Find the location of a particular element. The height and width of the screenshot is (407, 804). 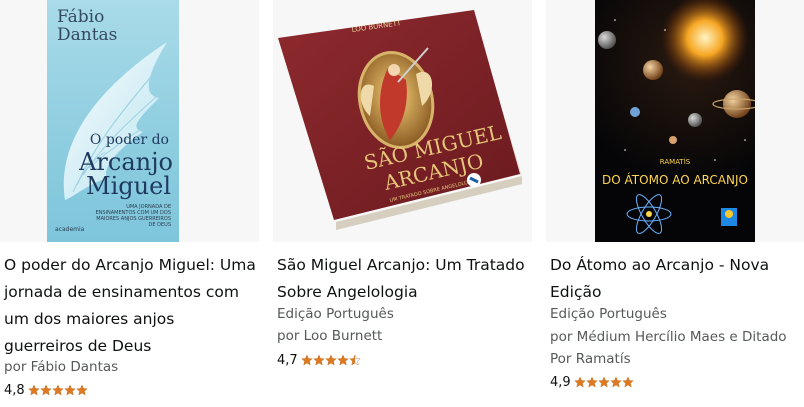

publisher-logo: academia is located at coordinates (70, 229).